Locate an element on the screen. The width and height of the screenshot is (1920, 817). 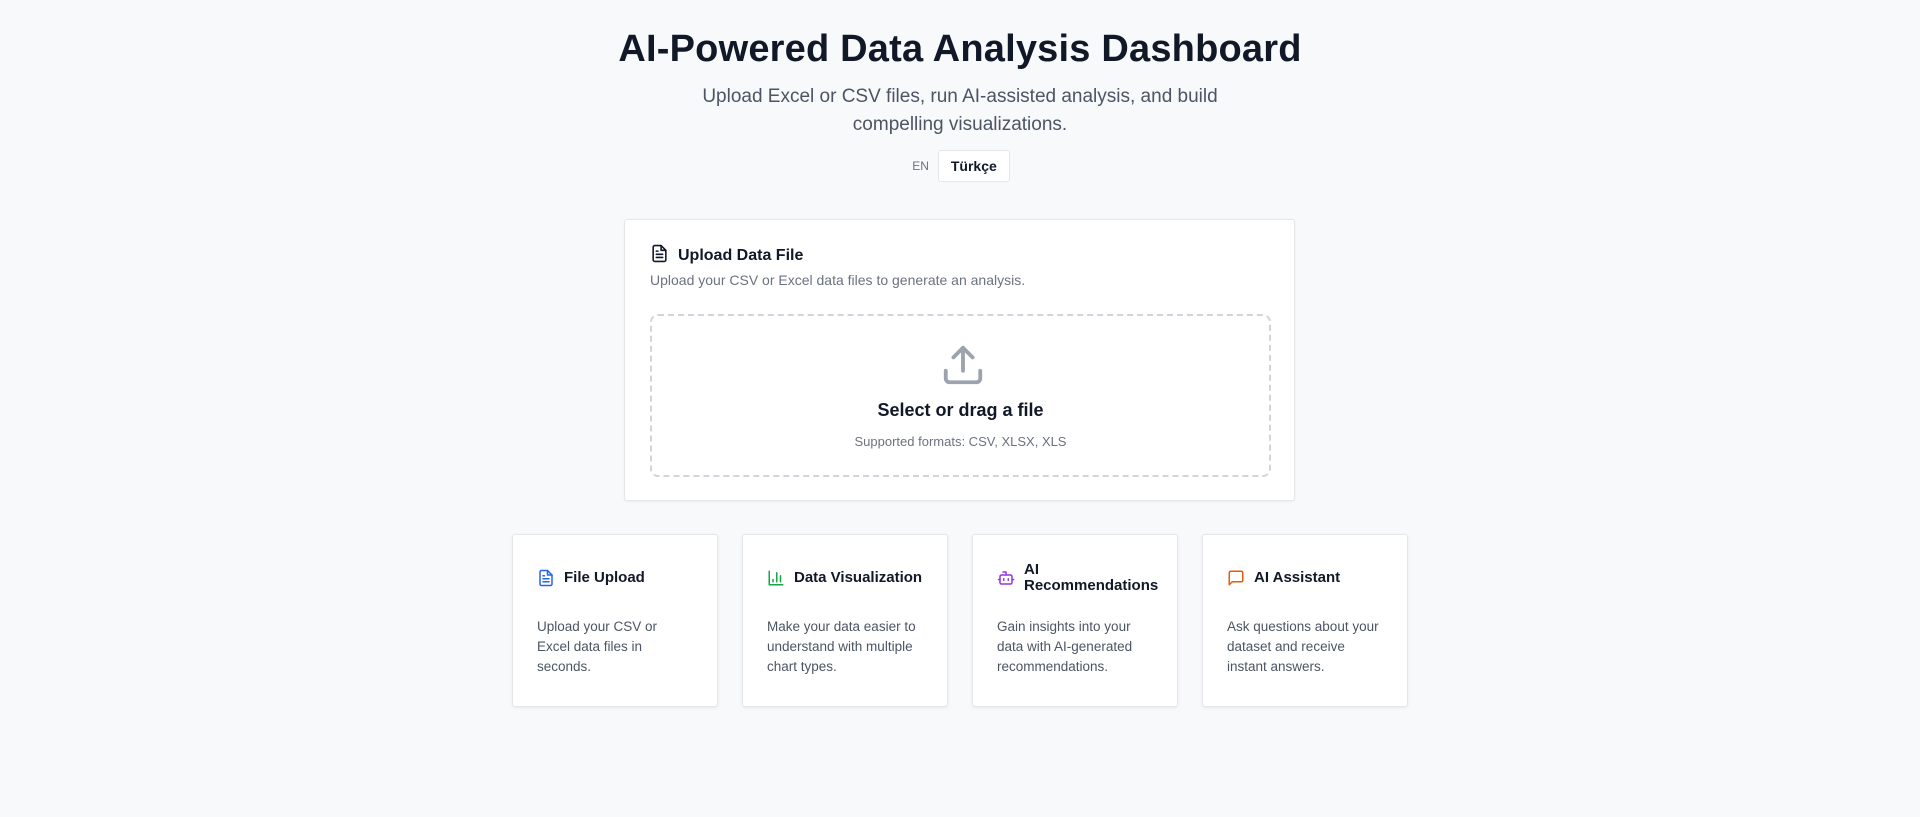
feature-card-header: AI Assistant is located at coordinates (1305, 578).